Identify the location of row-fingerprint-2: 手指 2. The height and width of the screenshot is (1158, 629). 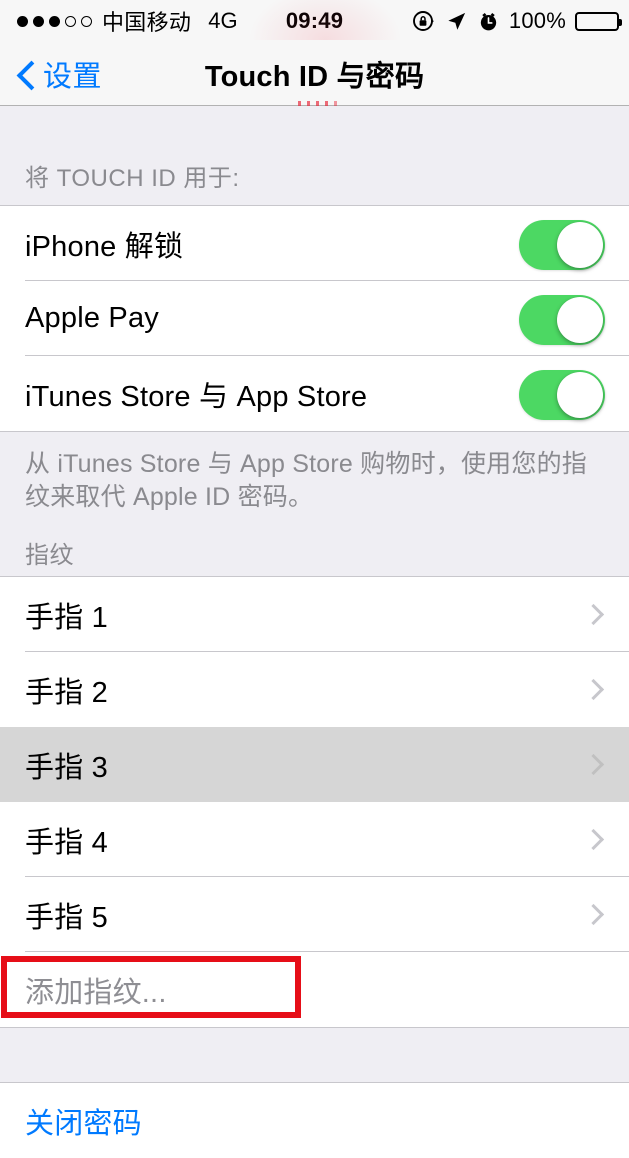
(314, 689).